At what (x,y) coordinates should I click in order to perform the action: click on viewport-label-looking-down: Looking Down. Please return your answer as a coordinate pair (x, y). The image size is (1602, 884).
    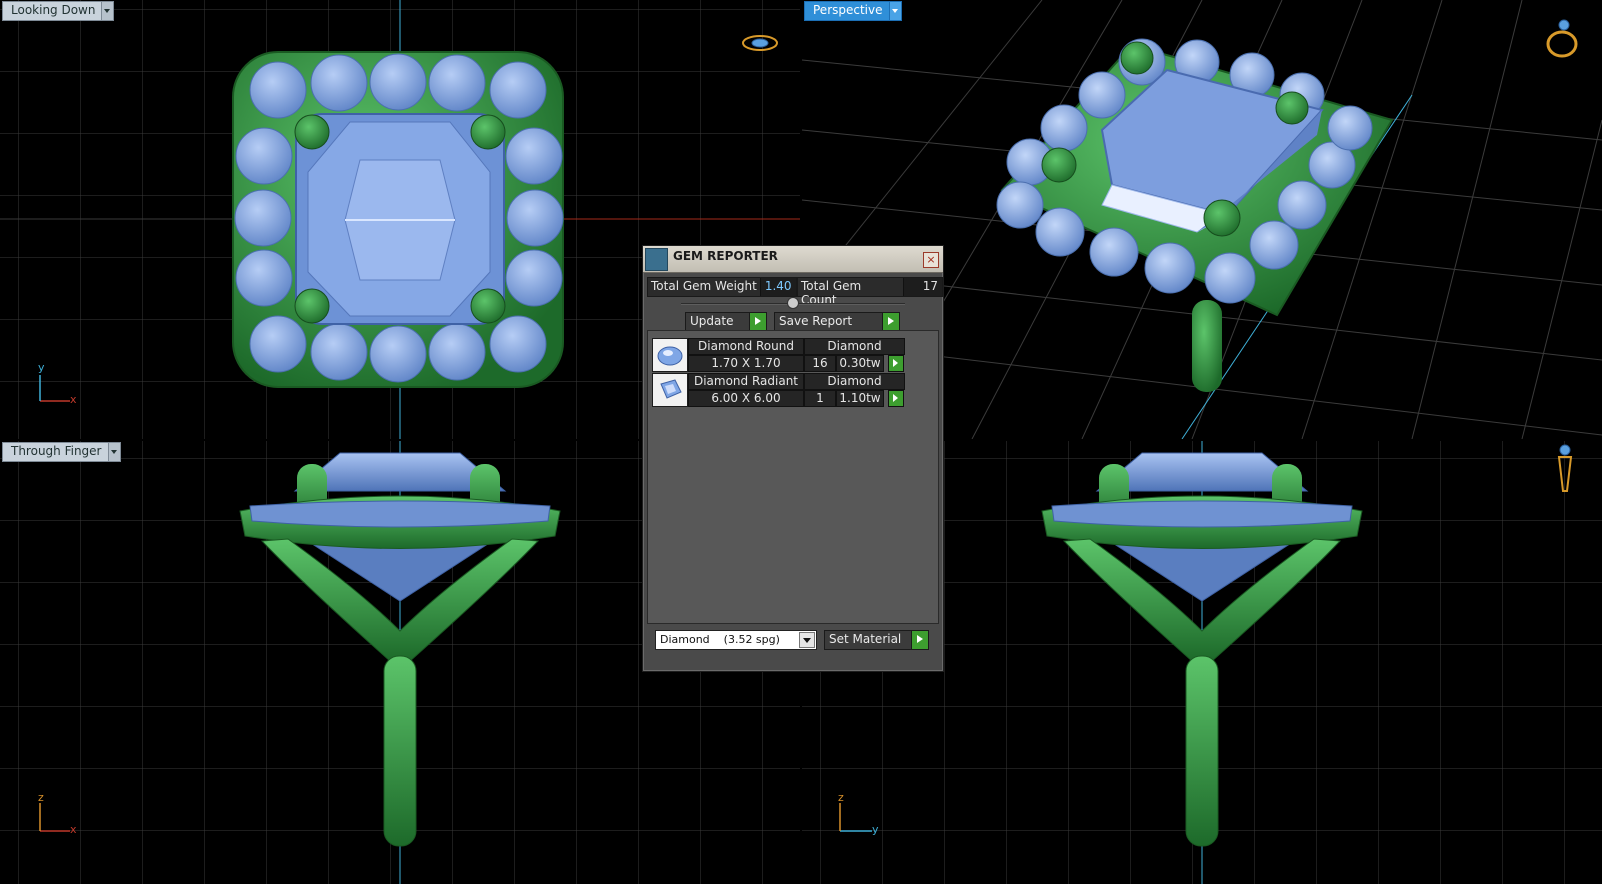
    Looking at the image, I should click on (58, 11).